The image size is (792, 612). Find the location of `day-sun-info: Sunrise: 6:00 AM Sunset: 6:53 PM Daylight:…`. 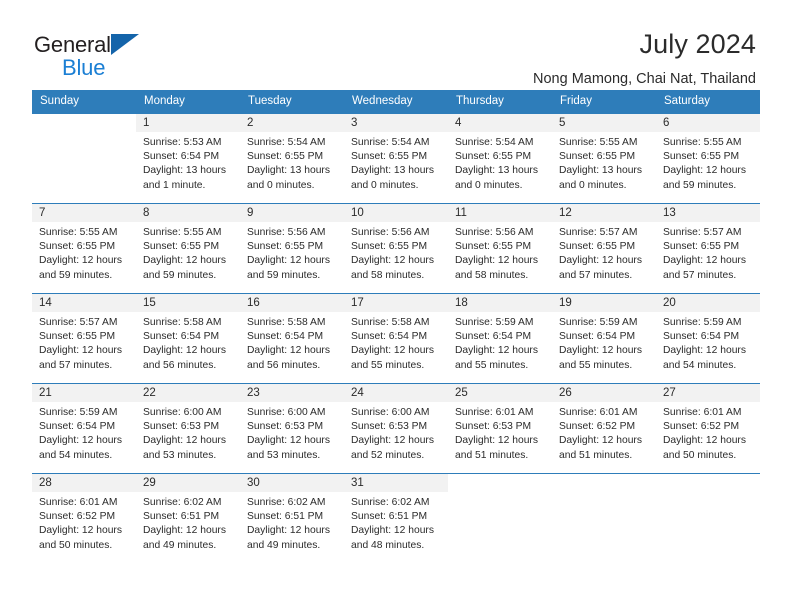

day-sun-info: Sunrise: 6:00 AM Sunset: 6:53 PM Daylight:… is located at coordinates (396, 432).